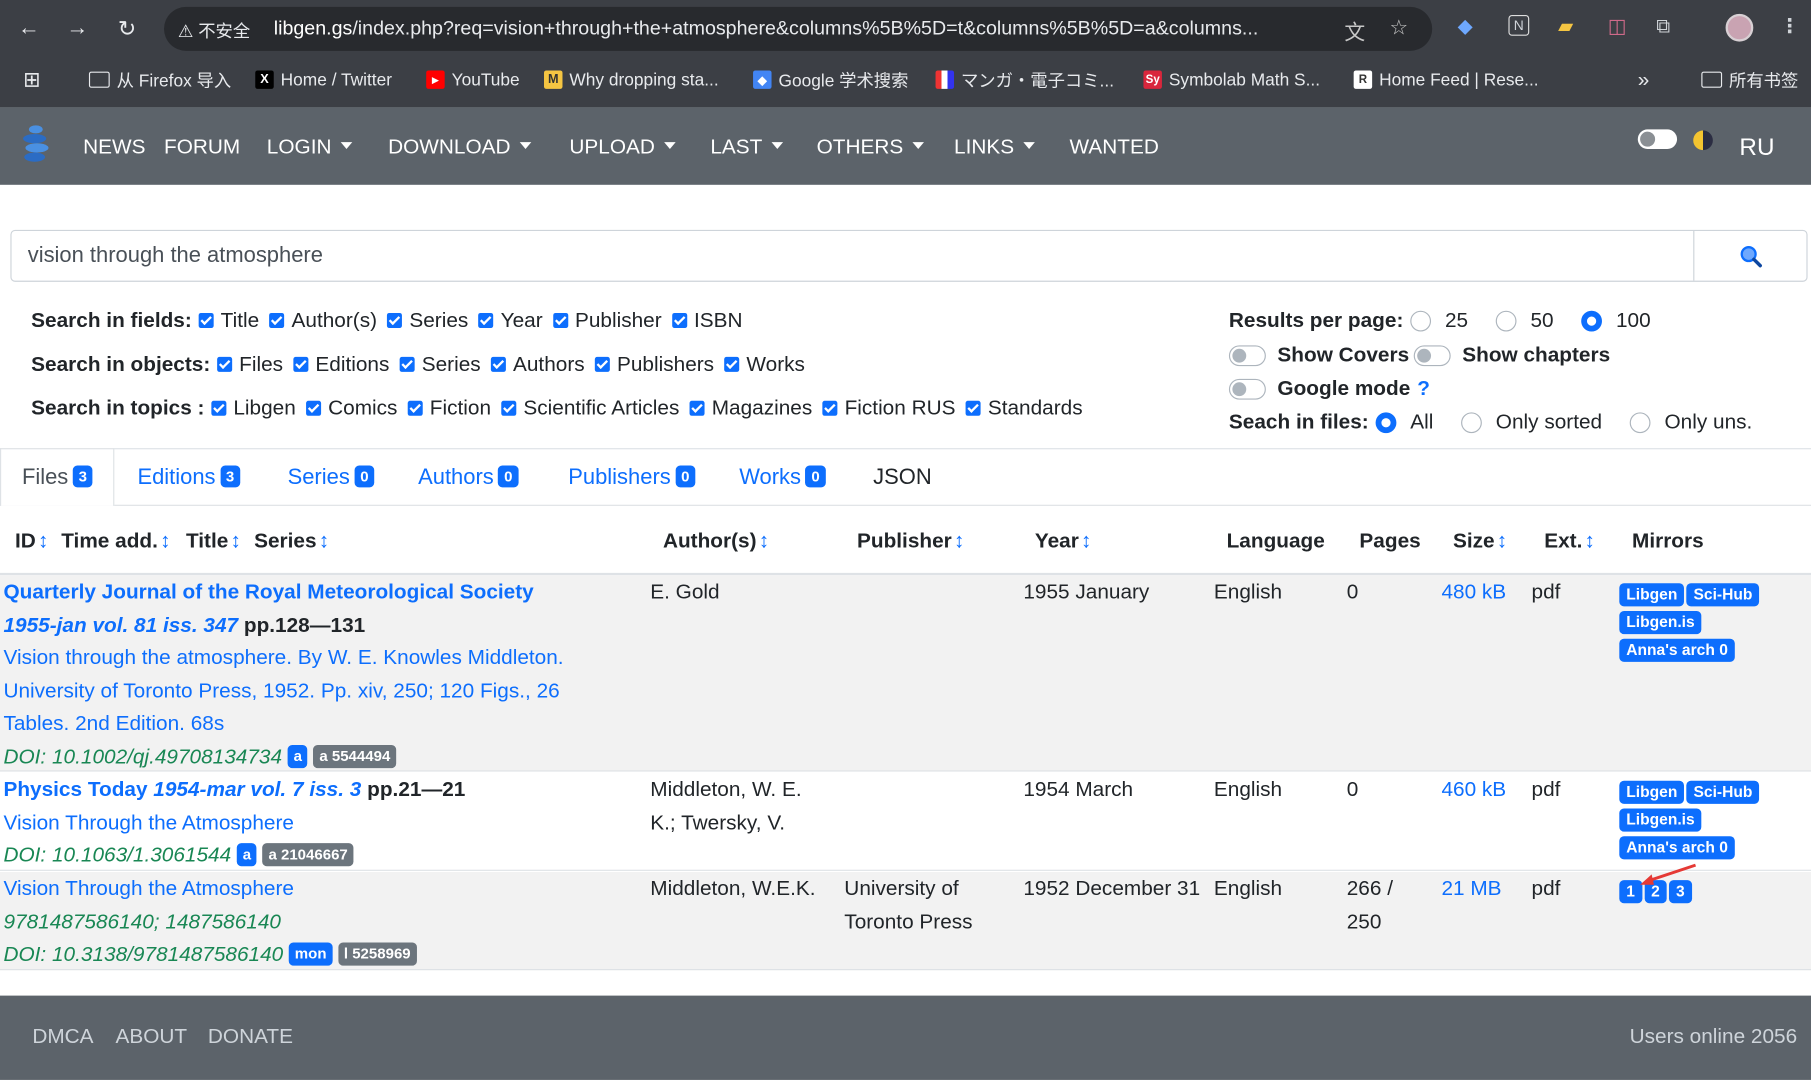 This screenshot has width=1811, height=1080. Describe the element at coordinates (1565, 26) in the screenshot. I see `folder-extension-icon: ▰` at that location.